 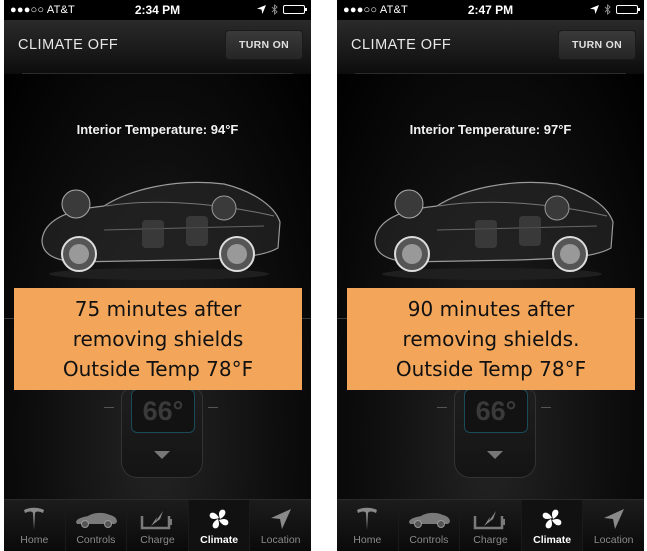 What do you see at coordinates (490, 10) in the screenshot?
I see `status-bar: ●●●○○ AT&T 2:47 PM` at bounding box center [490, 10].